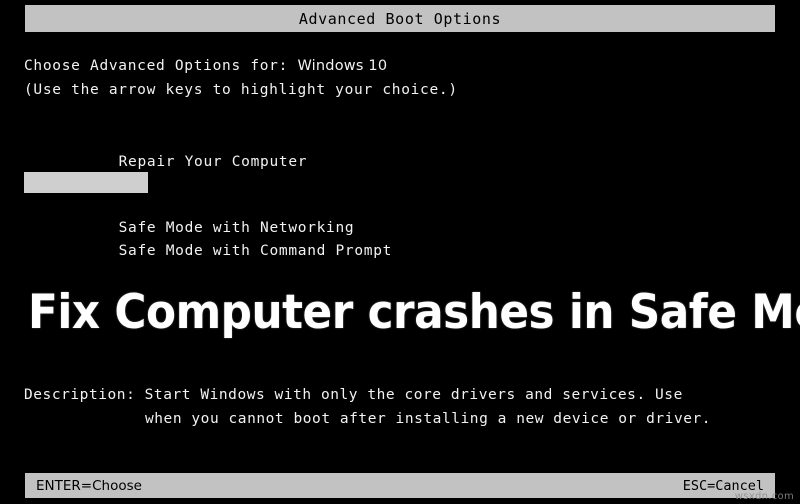 The image size is (800, 504). I want to click on title-bar: Advanced Boot Options, so click(400, 18).